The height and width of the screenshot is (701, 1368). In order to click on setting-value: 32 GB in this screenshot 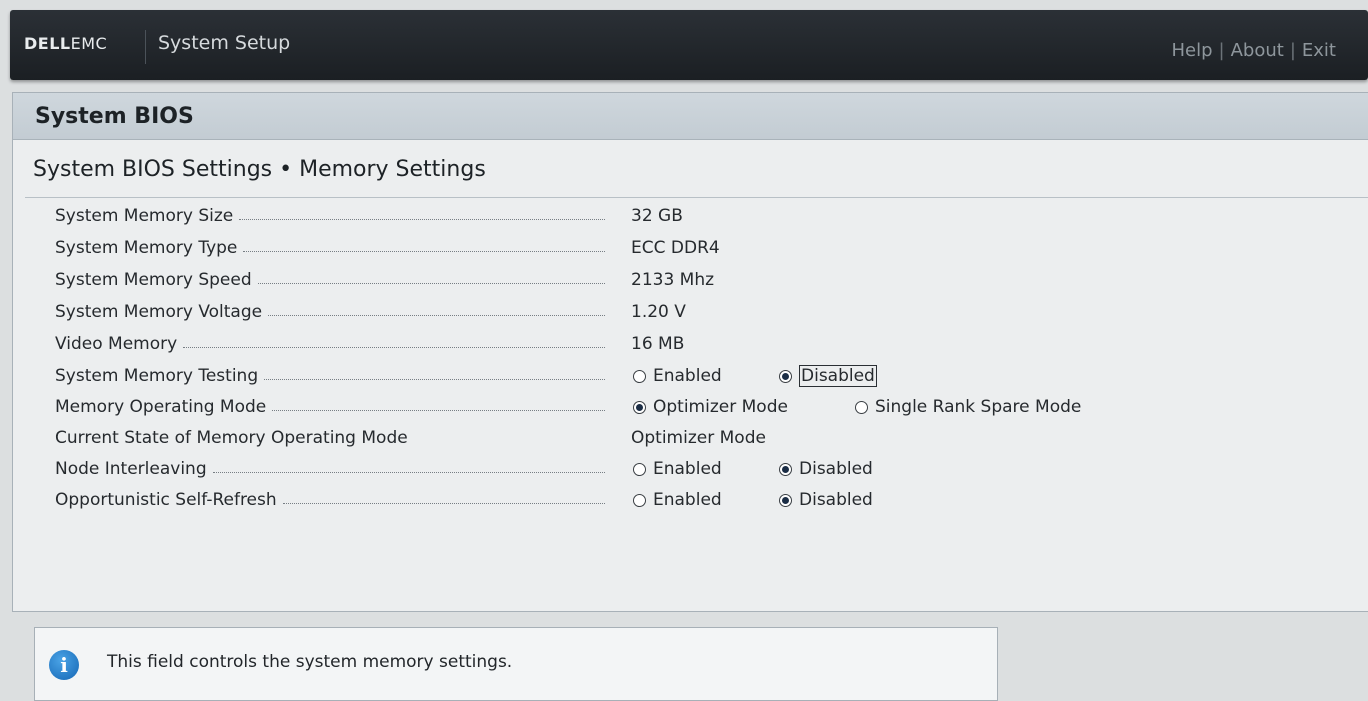, I will do `click(657, 216)`.